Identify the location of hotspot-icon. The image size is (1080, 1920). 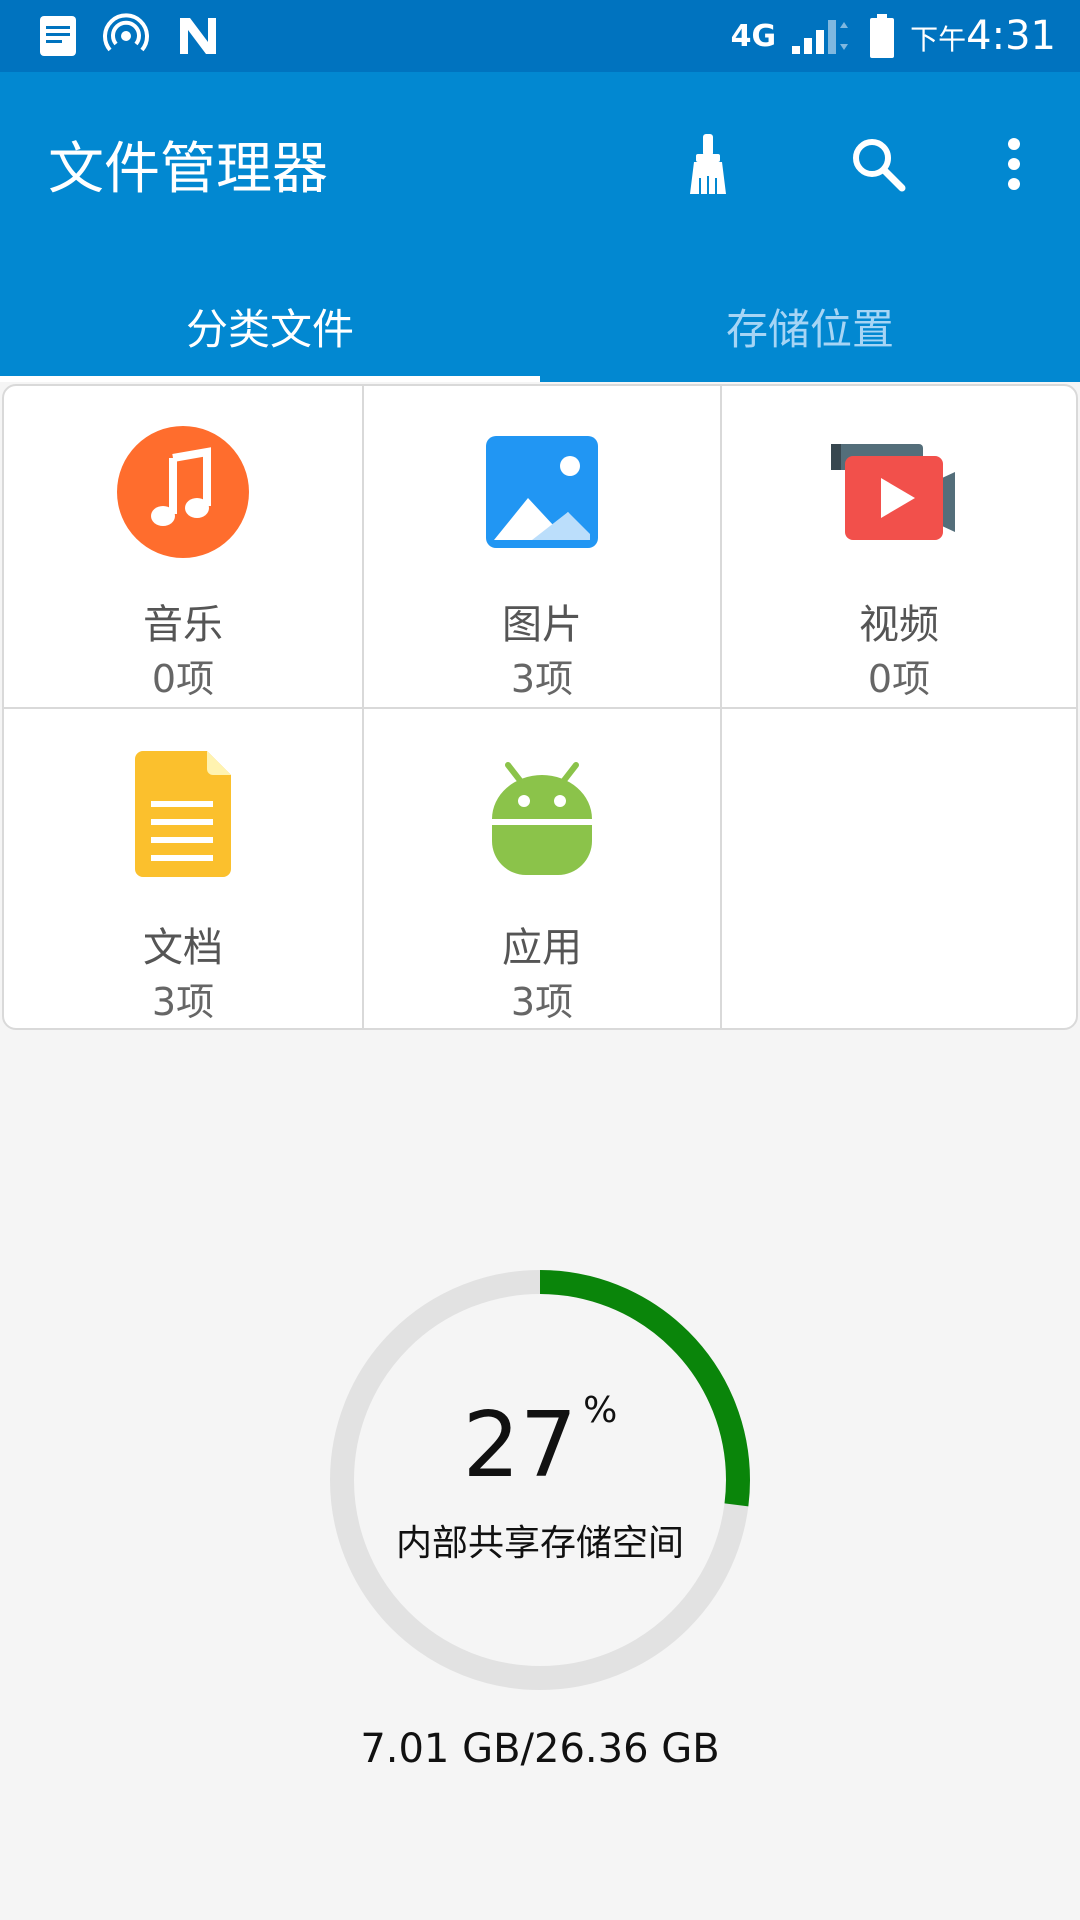
(126, 32).